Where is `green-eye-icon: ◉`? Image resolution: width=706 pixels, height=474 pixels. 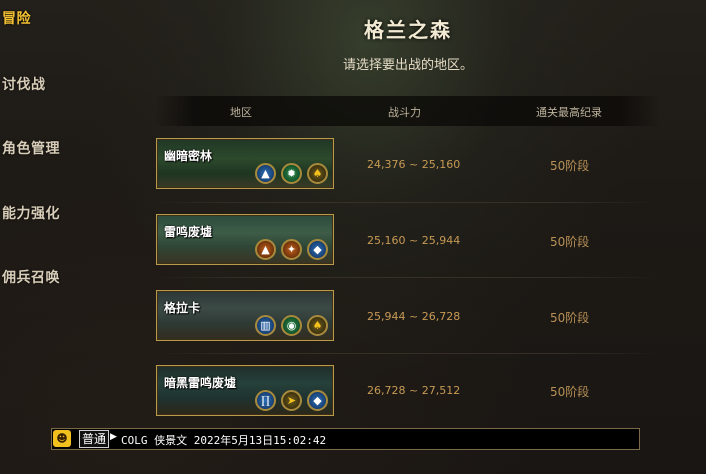 green-eye-icon: ◉ is located at coordinates (291, 325).